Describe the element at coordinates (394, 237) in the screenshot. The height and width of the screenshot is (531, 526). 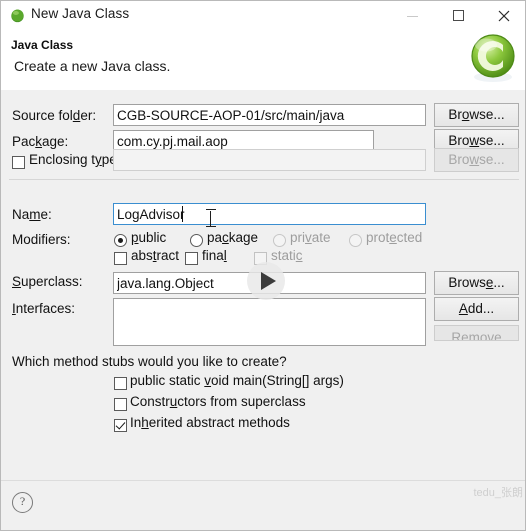
I see `modifier-label-protected: protected` at that location.